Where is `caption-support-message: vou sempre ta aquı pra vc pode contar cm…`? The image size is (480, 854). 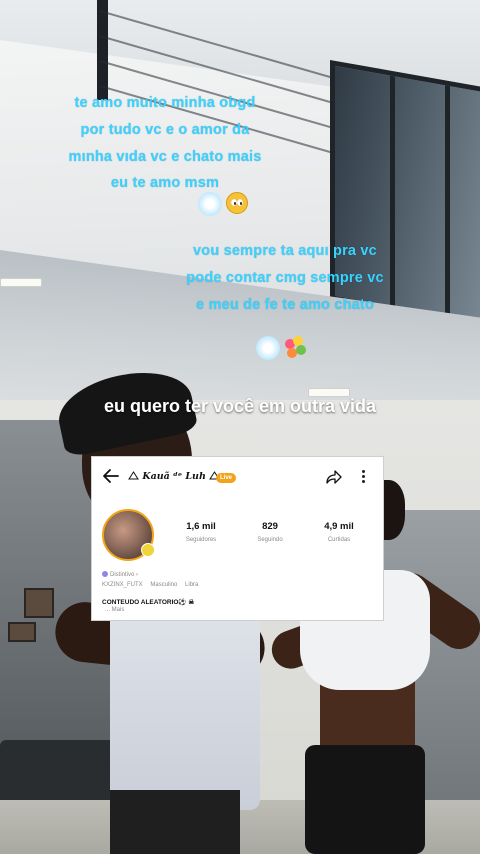 caption-support-message: vou sempre ta aquı pra vc pode contar cm… is located at coordinates (285, 278).